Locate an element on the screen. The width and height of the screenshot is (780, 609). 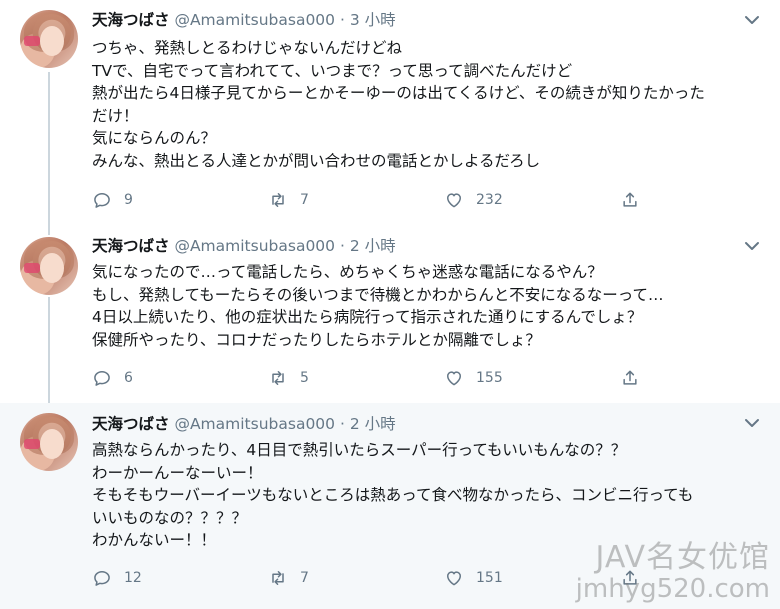
like-count: 151 is located at coordinates (489, 578).